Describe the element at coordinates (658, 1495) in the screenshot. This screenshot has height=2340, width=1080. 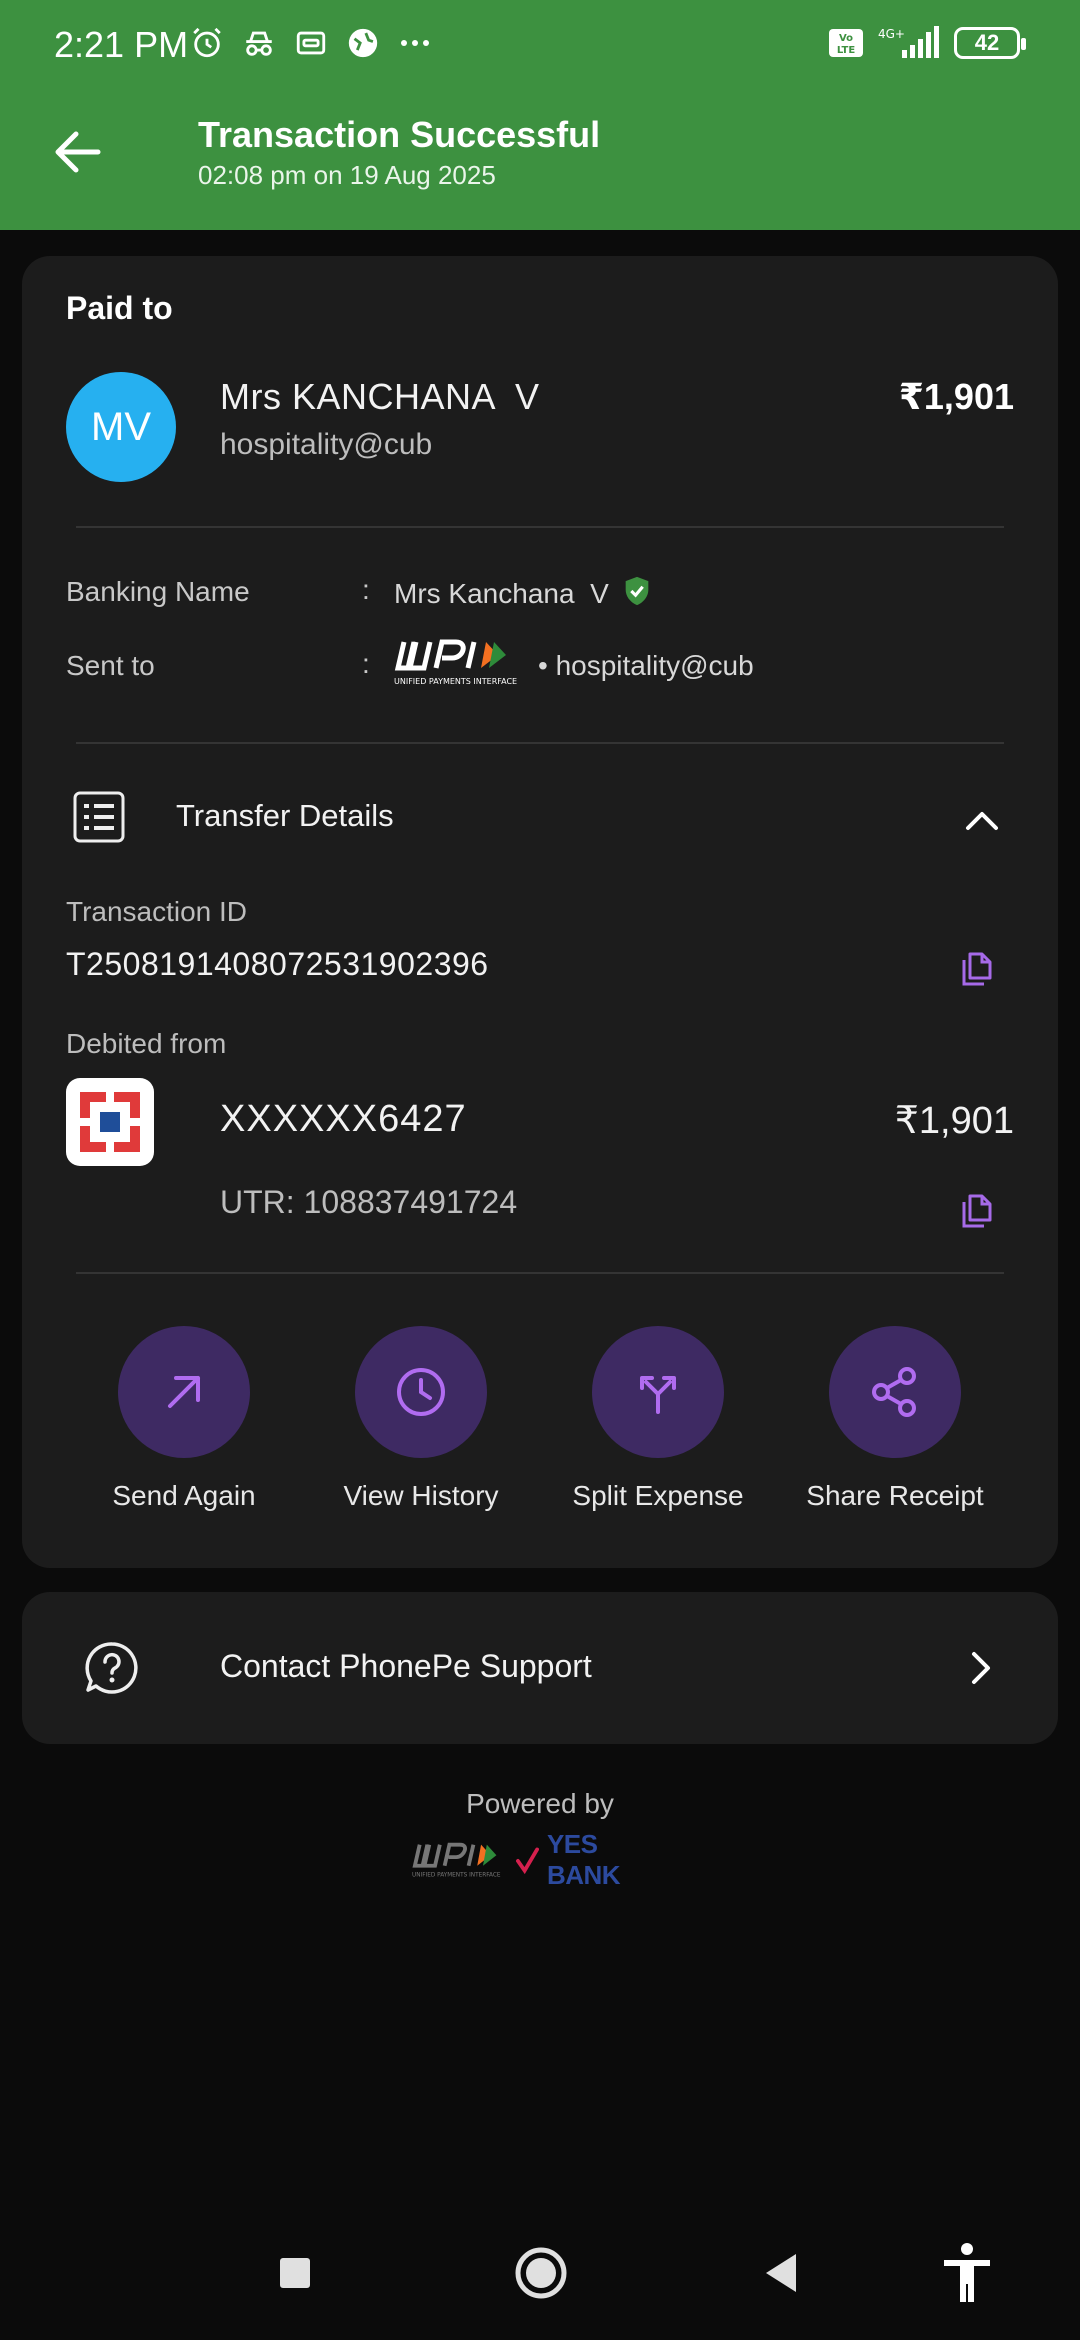
I see `split-expense-label: Split Expense` at that location.